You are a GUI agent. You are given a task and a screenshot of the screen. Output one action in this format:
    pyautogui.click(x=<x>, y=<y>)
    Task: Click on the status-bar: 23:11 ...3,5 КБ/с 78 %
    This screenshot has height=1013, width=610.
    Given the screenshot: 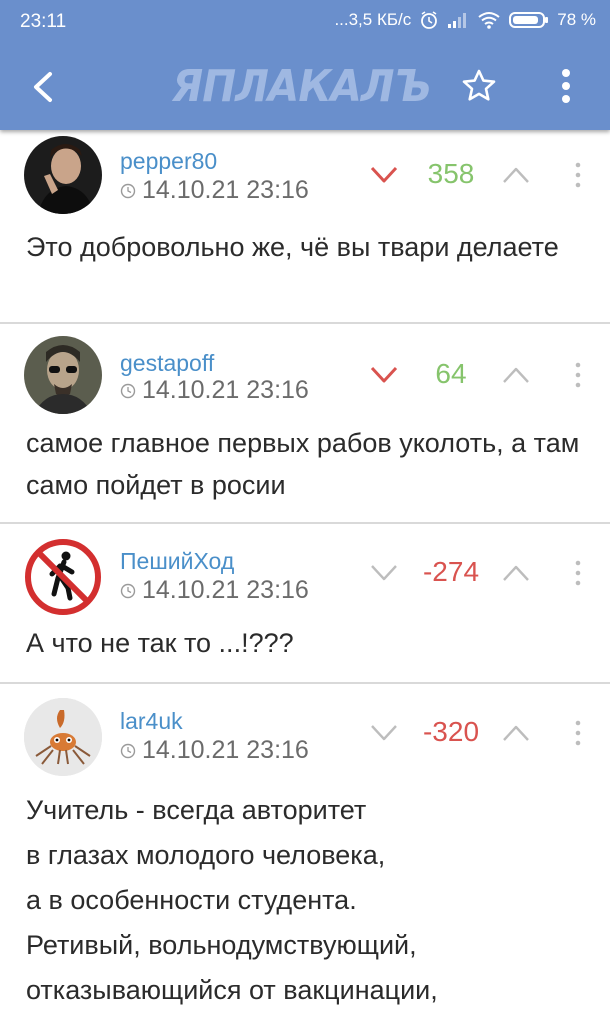 What is the action you would take?
    pyautogui.click(x=305, y=22)
    